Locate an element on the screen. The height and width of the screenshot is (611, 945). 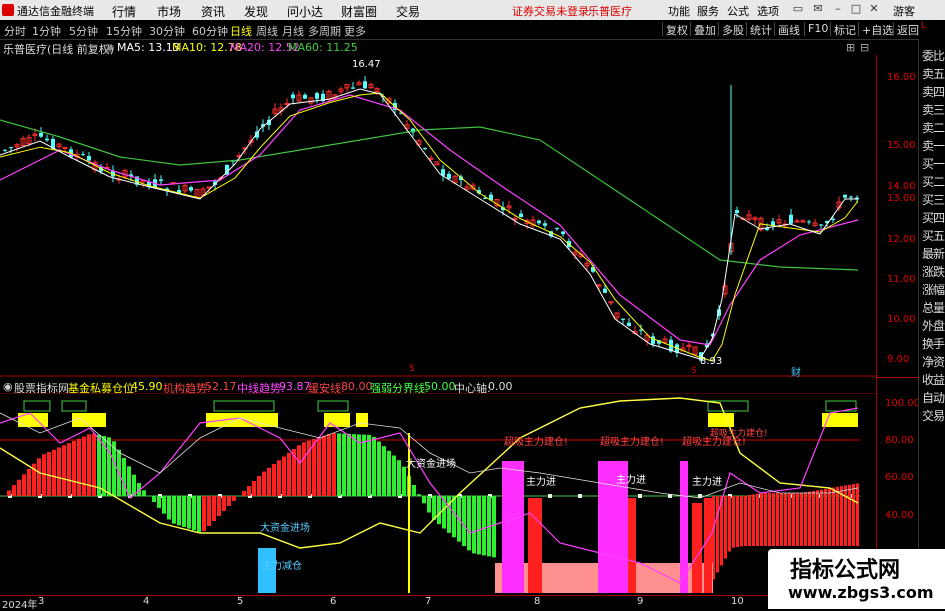
sidebar-item-sell2: 卖二 is located at coordinates (932, 127).